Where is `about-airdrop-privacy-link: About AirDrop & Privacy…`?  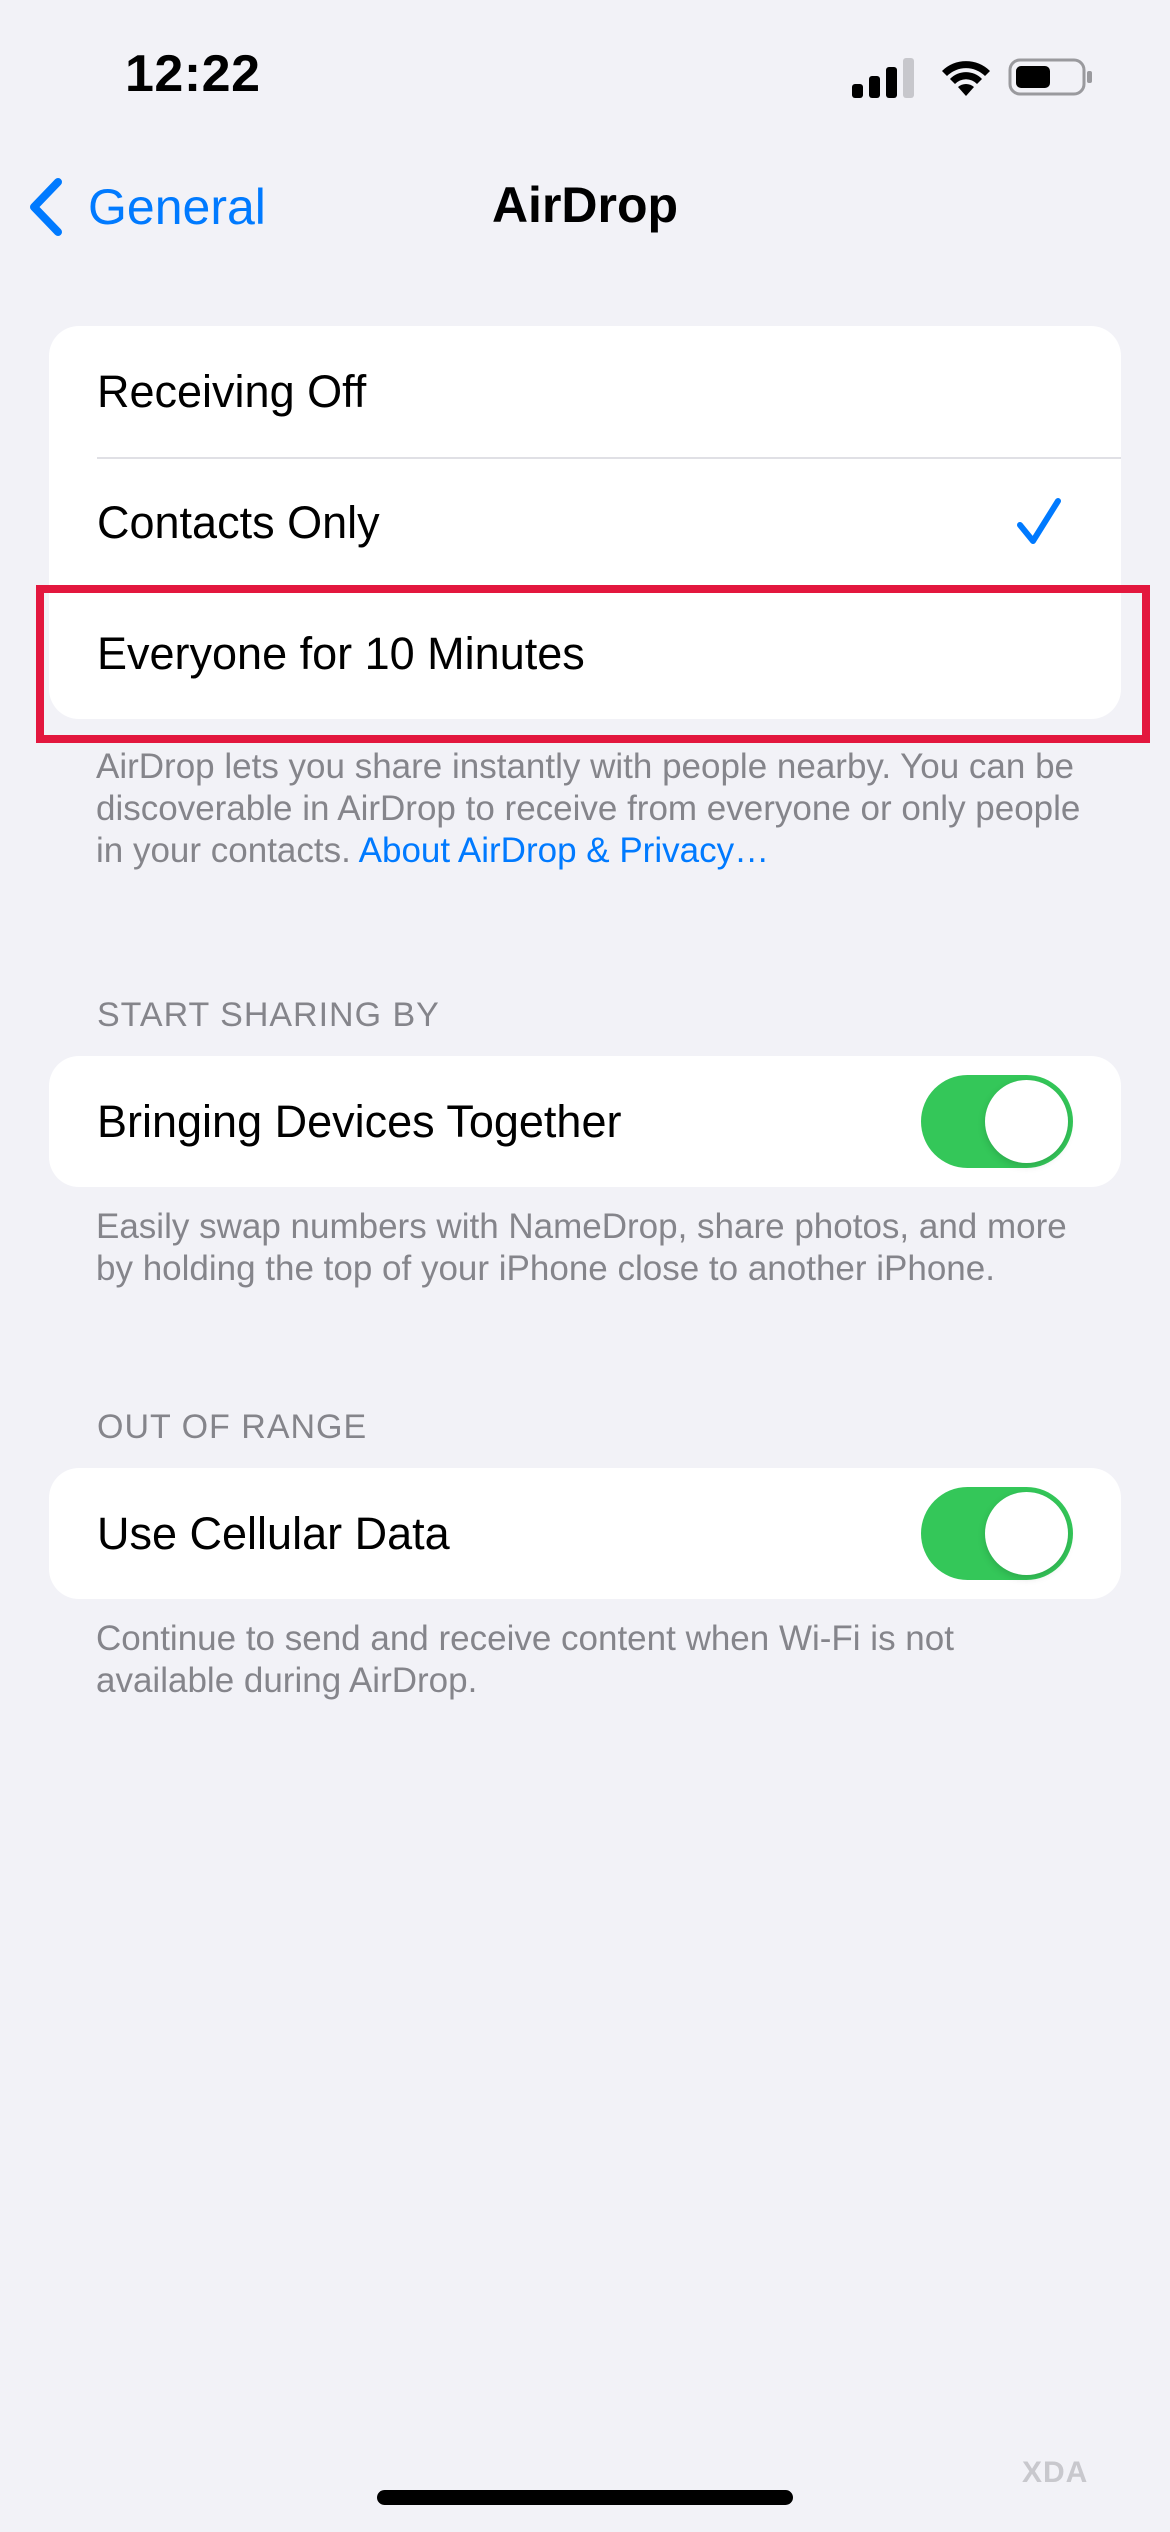
about-airdrop-privacy-link: About AirDrop & Privacy… is located at coordinates (564, 850).